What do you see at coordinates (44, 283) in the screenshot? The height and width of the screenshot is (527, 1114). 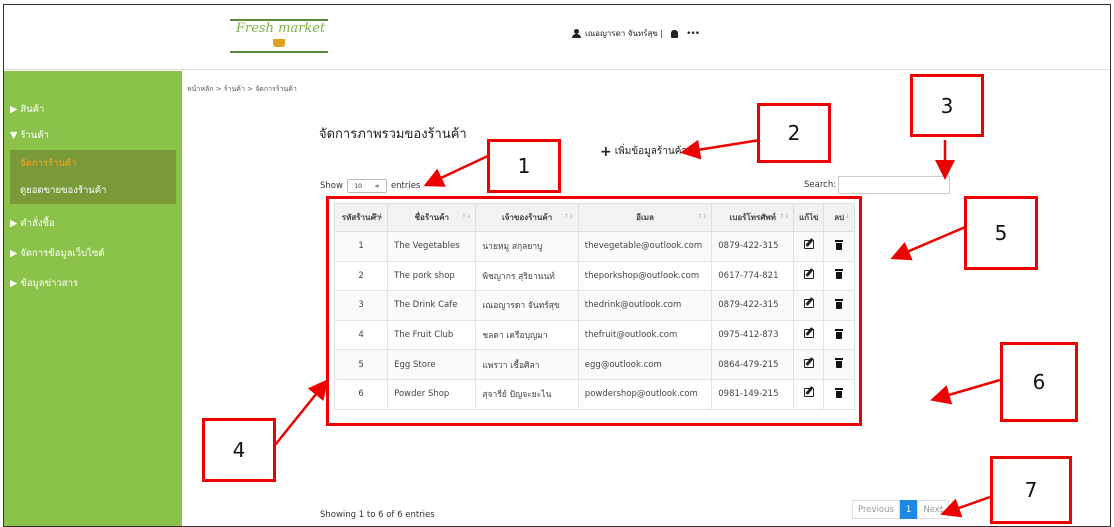 I see `sidebar-item-news: ▶ ข้อมูลข่าวสาร` at bounding box center [44, 283].